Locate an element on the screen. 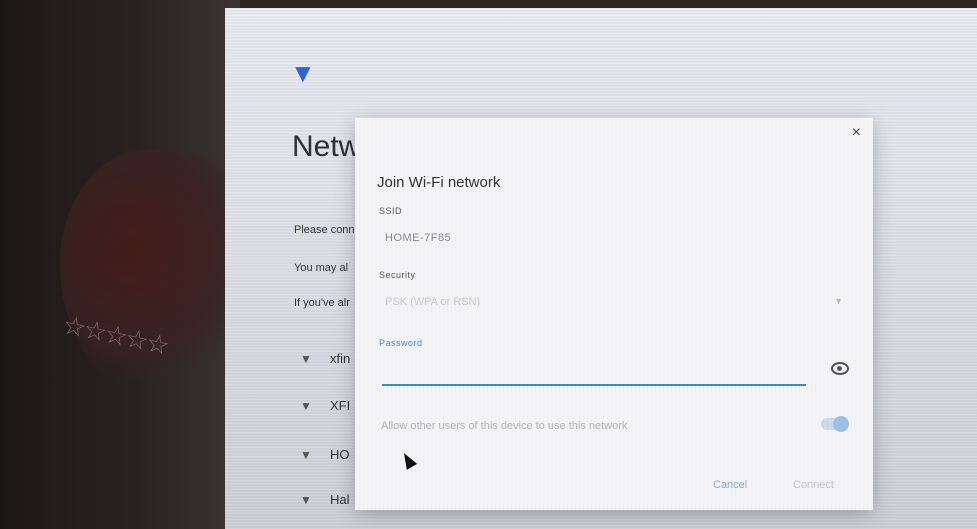  page-title: Netw is located at coordinates (326, 146).